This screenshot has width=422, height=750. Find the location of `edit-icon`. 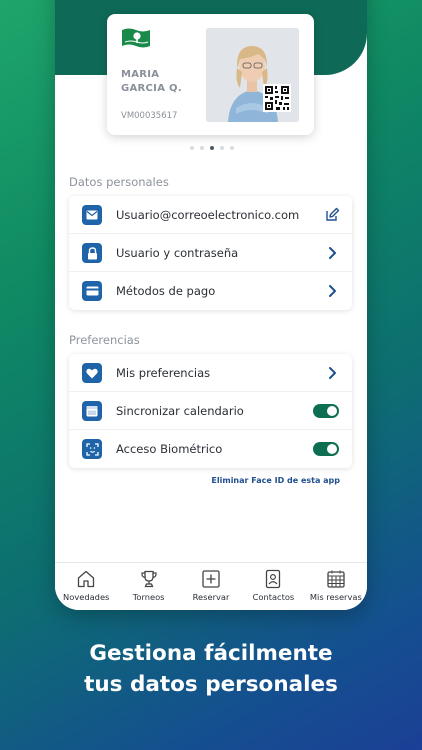

edit-icon is located at coordinates (332, 215).